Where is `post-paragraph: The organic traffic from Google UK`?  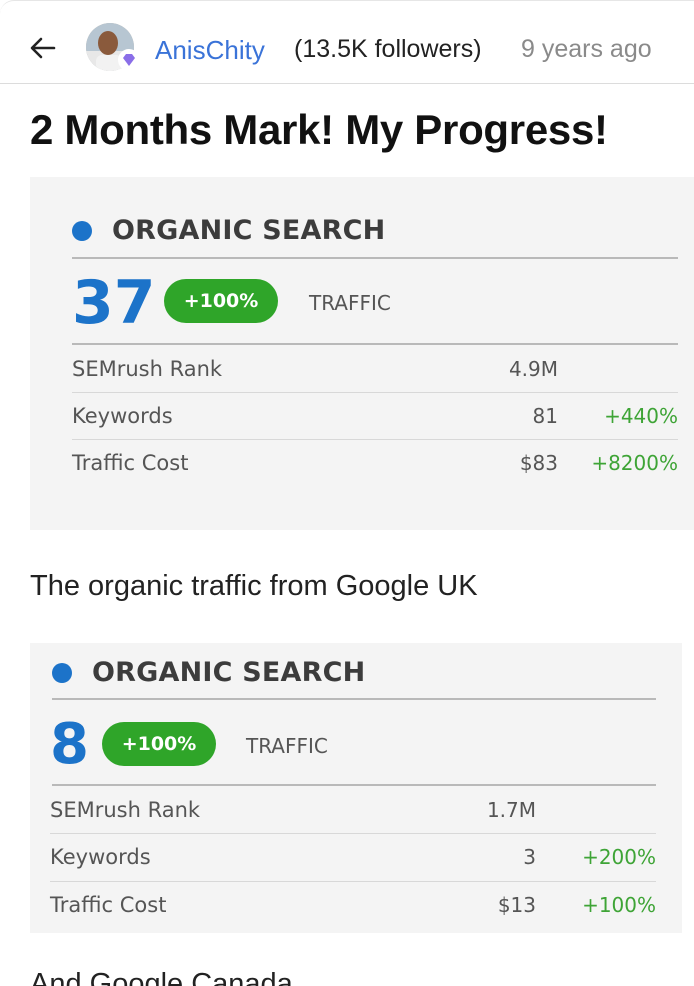
post-paragraph: The organic traffic from Google UK is located at coordinates (254, 586).